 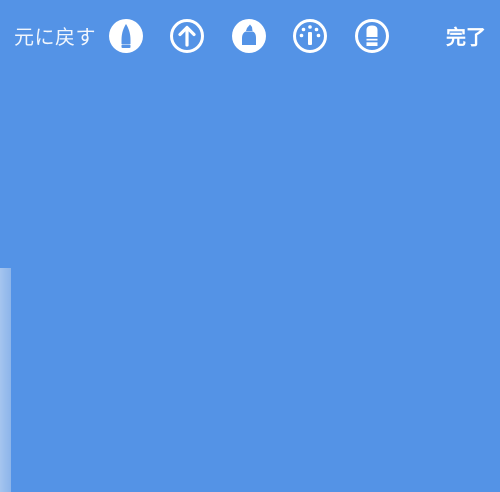 I want to click on color-palette-button, so click(x=310, y=36).